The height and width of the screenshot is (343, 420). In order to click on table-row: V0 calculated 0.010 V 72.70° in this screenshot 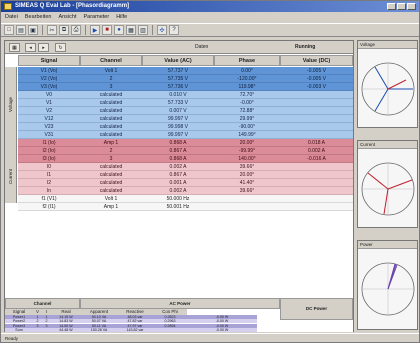, I will do `click(185, 95)`.